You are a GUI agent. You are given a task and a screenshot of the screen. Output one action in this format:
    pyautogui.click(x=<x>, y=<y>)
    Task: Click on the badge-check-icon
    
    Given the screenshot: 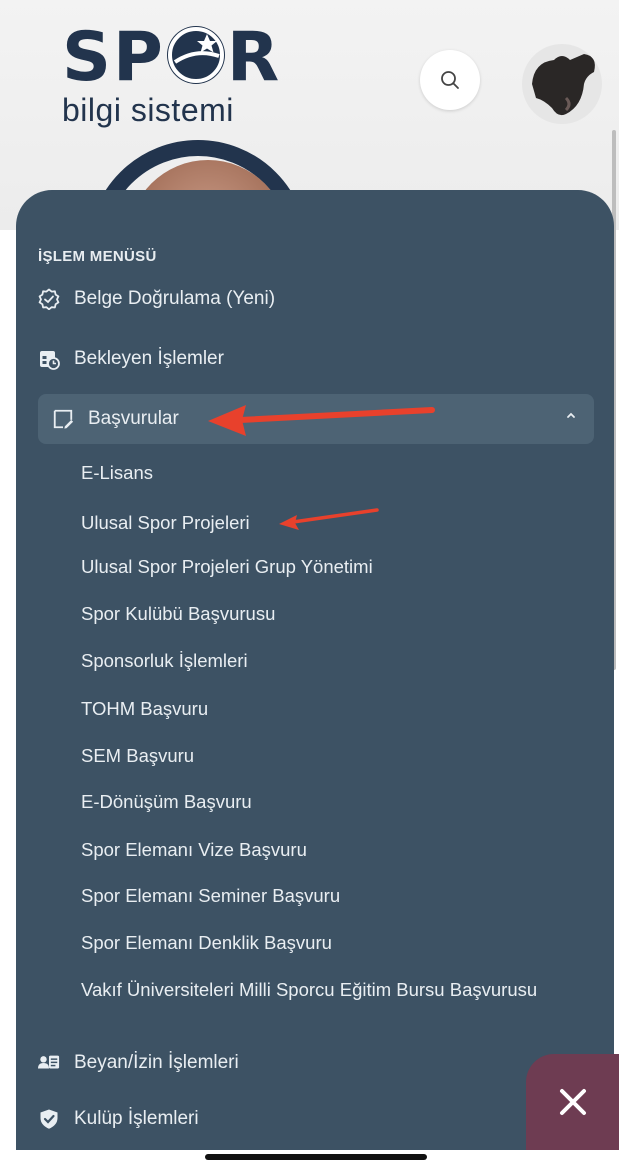 What is the action you would take?
    pyautogui.click(x=49, y=299)
    